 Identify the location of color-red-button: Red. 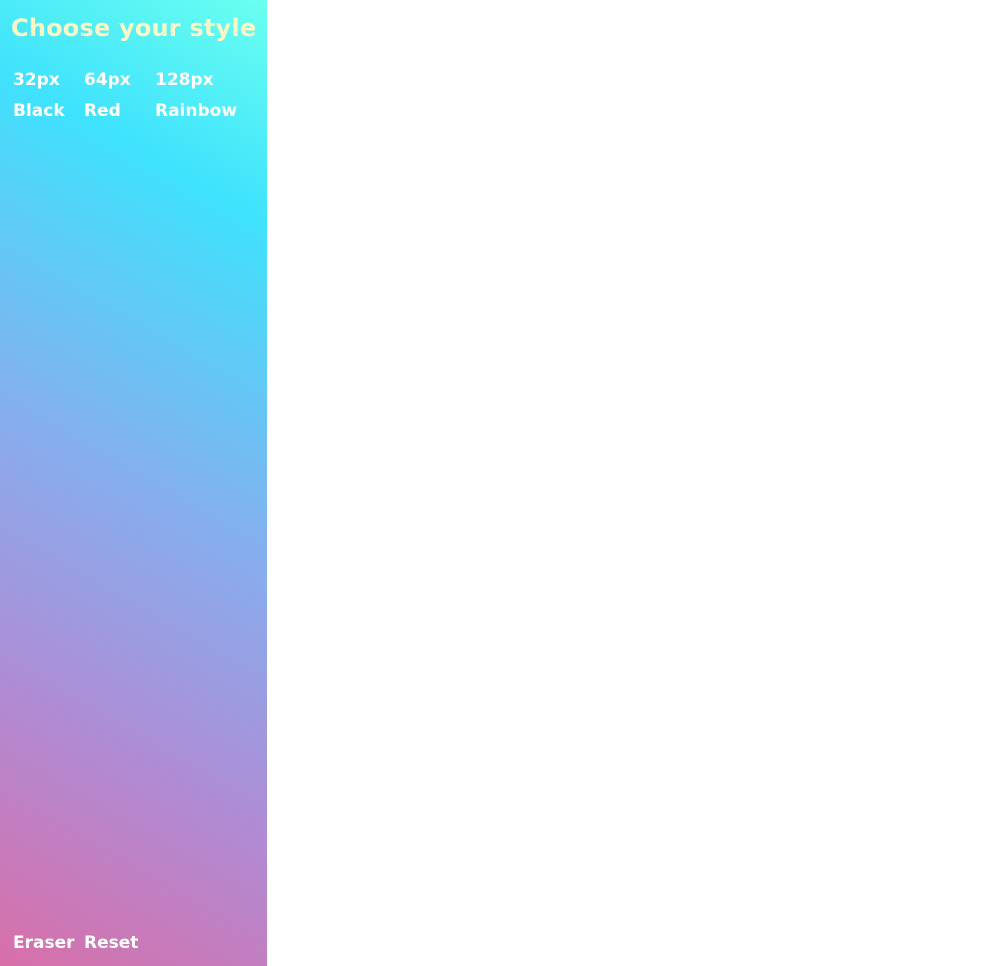
(102, 111).